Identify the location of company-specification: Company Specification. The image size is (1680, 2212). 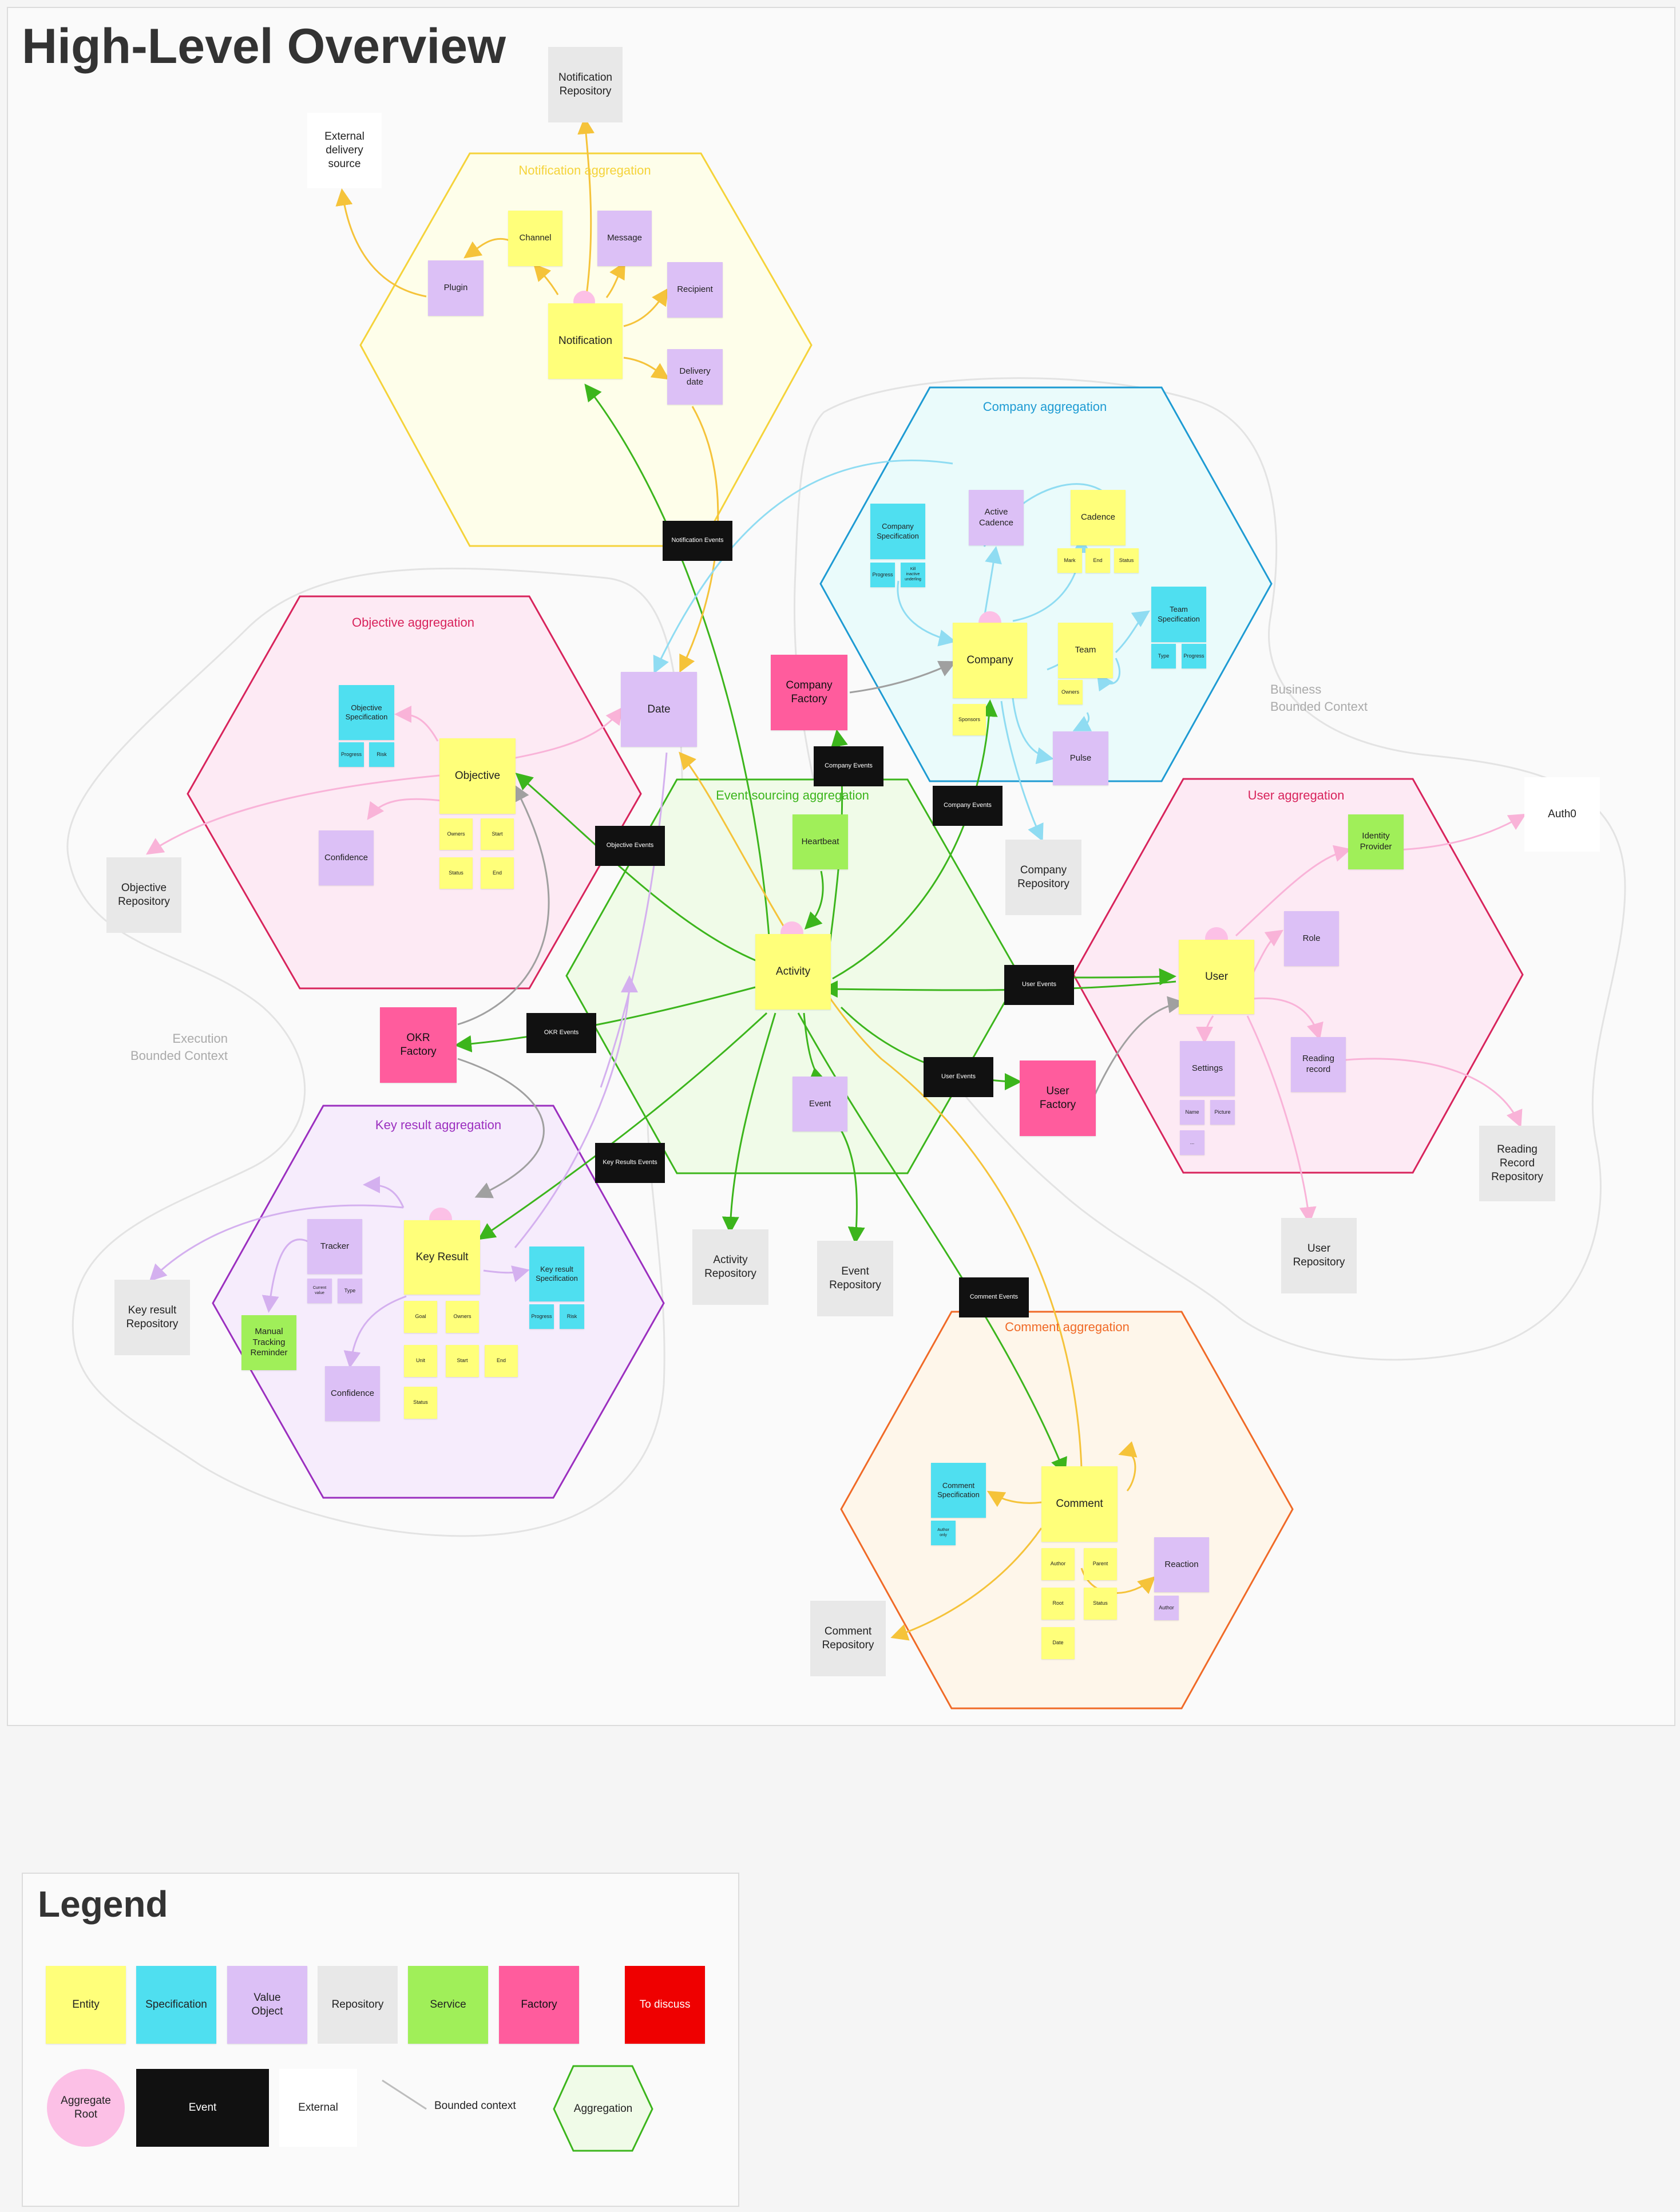
(897, 531).